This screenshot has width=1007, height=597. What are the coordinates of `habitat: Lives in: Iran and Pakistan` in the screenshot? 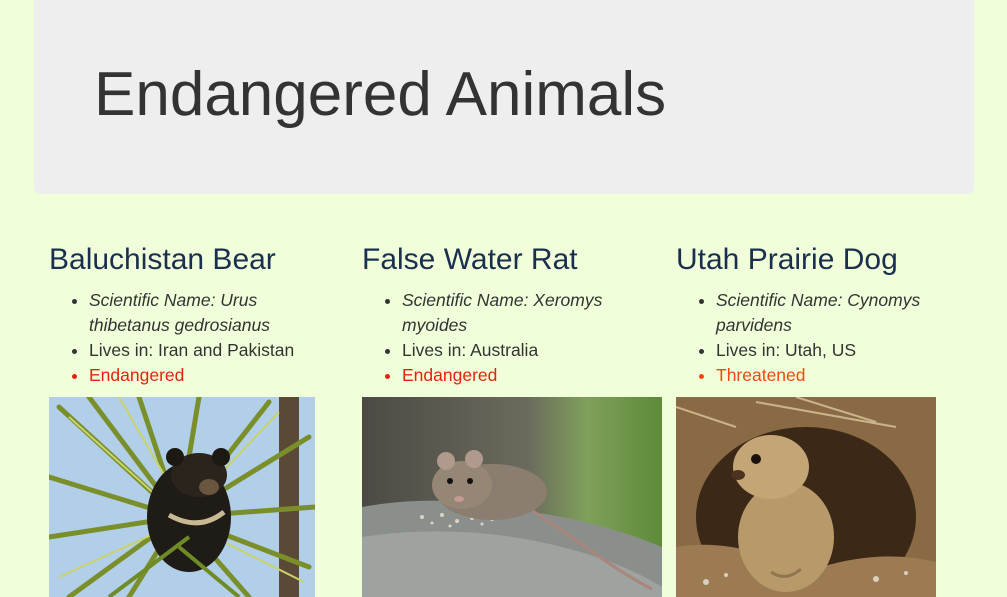 It's located at (214, 350).